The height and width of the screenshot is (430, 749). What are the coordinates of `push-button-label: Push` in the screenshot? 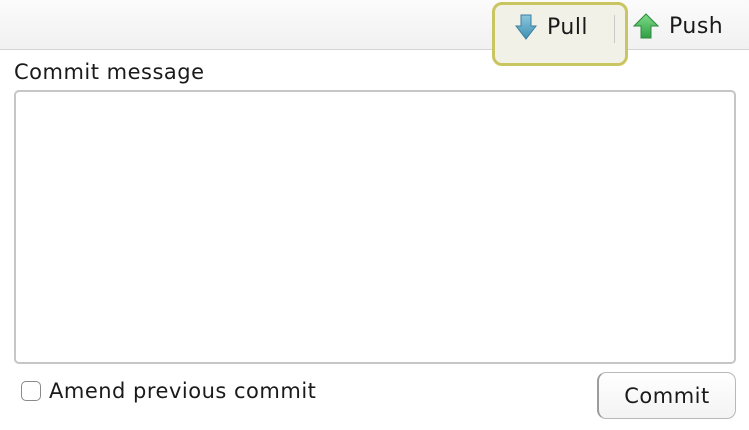 It's located at (696, 26).